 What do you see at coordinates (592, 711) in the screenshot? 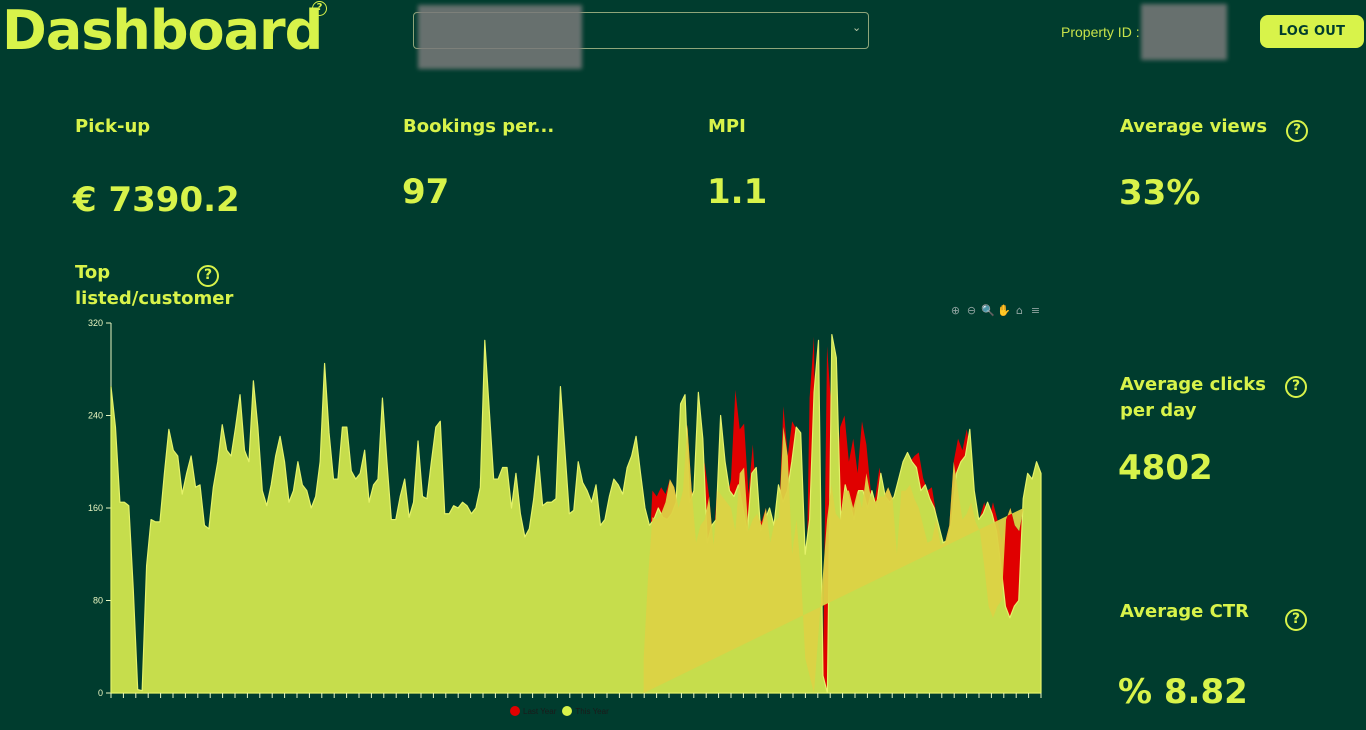
I see `legend-label-this-year: This Year` at bounding box center [592, 711].